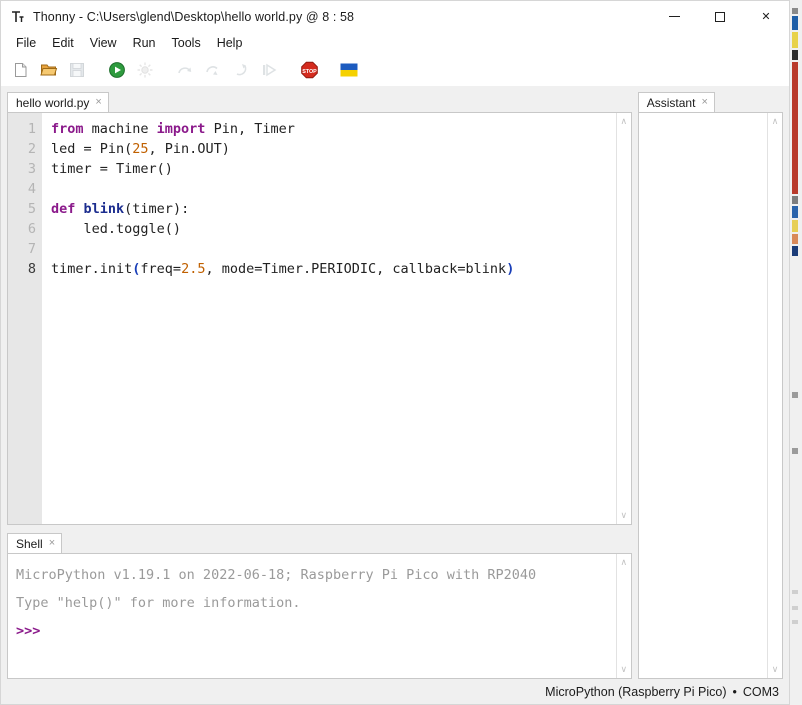  I want to click on code-line: led.toggle(), so click(333, 229).